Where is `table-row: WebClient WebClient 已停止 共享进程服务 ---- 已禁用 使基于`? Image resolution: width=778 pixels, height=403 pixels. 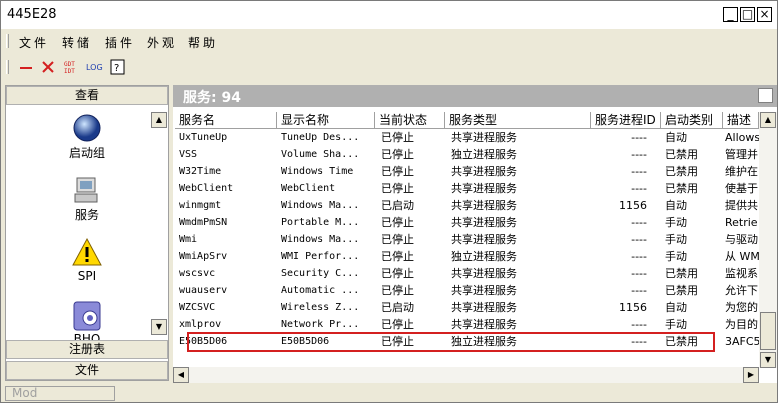 table-row: WebClient WebClient 已停止 共享进程服务 ---- 已禁用 使基于 is located at coordinates (466, 188).